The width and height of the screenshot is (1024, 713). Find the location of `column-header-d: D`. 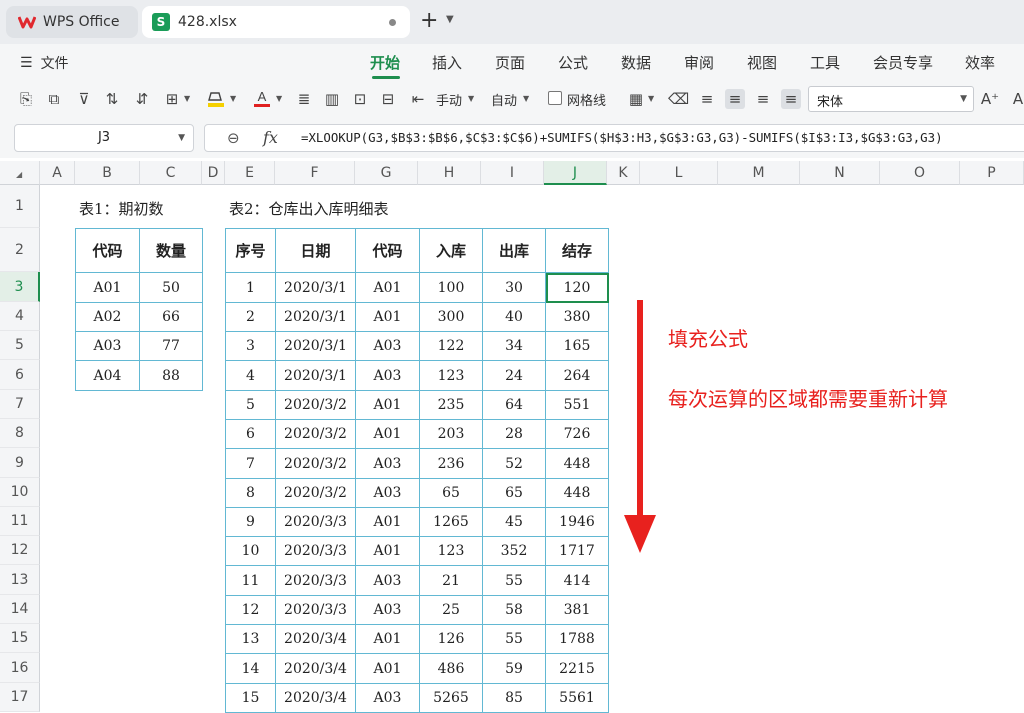

column-header-d: D is located at coordinates (213, 173).